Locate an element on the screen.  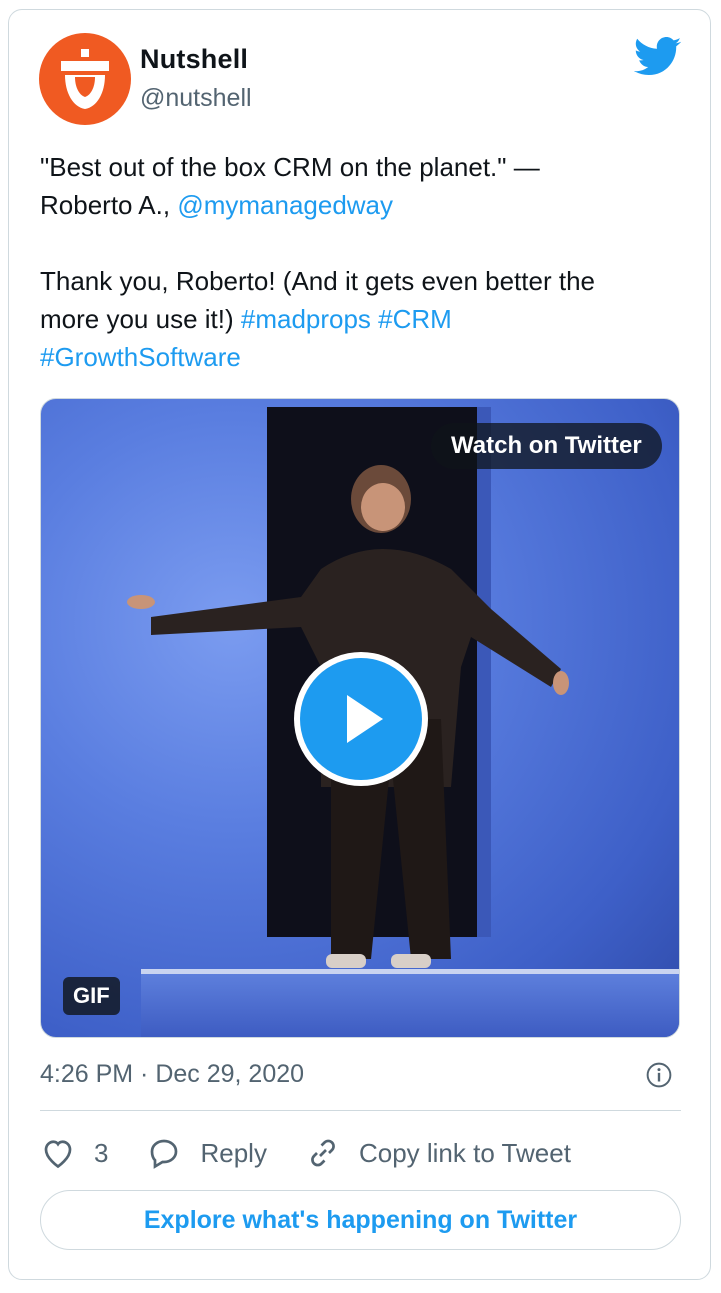
play-button is located at coordinates (361, 719).